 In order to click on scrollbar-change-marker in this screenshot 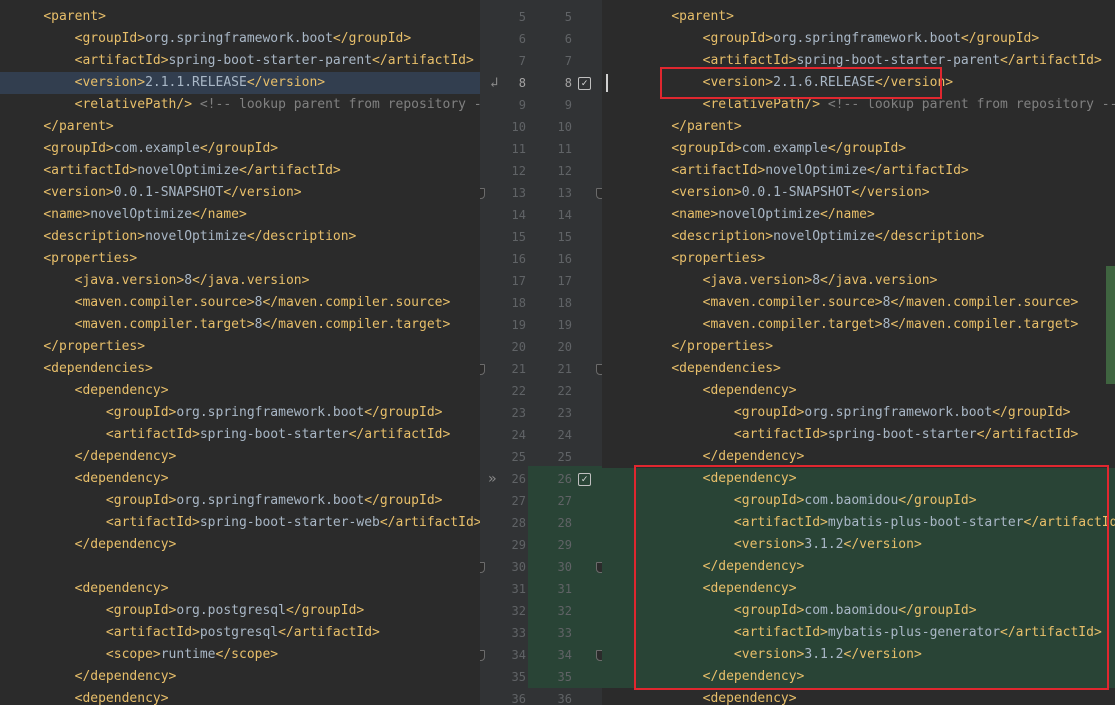, I will do `click(1110, 325)`.